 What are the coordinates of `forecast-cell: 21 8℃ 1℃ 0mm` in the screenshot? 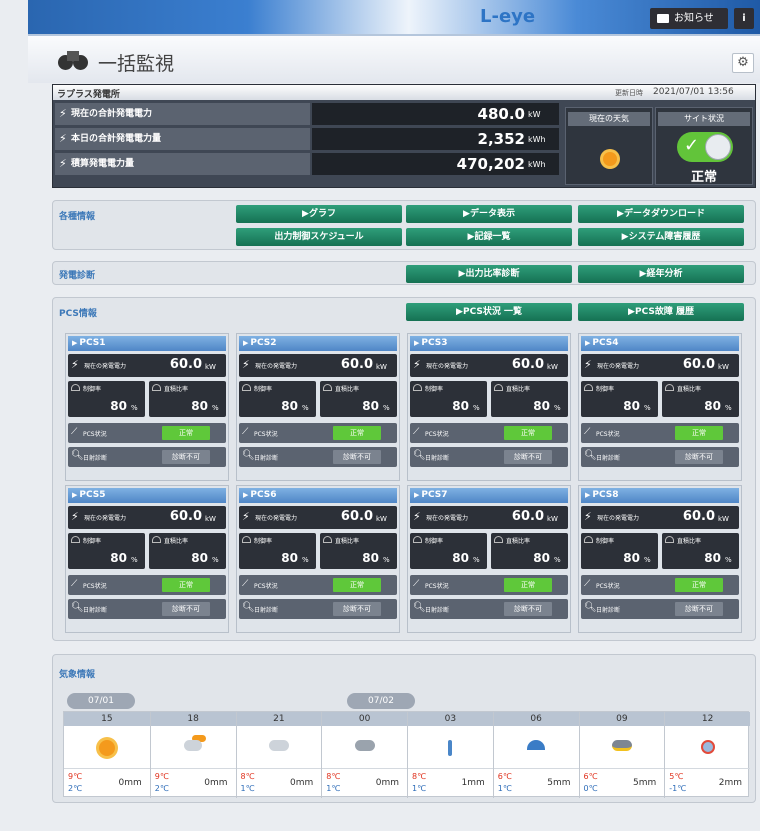 It's located at (278, 755).